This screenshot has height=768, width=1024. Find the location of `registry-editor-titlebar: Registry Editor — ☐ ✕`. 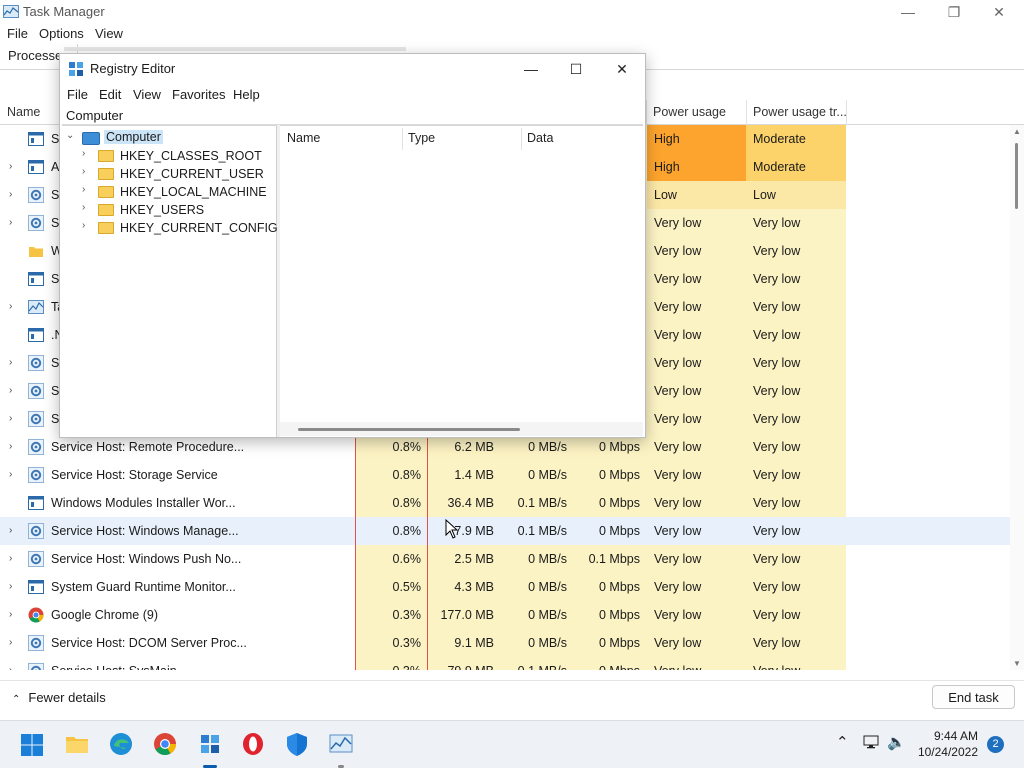

registry-editor-titlebar: Registry Editor — ☐ ✕ is located at coordinates (352, 69).